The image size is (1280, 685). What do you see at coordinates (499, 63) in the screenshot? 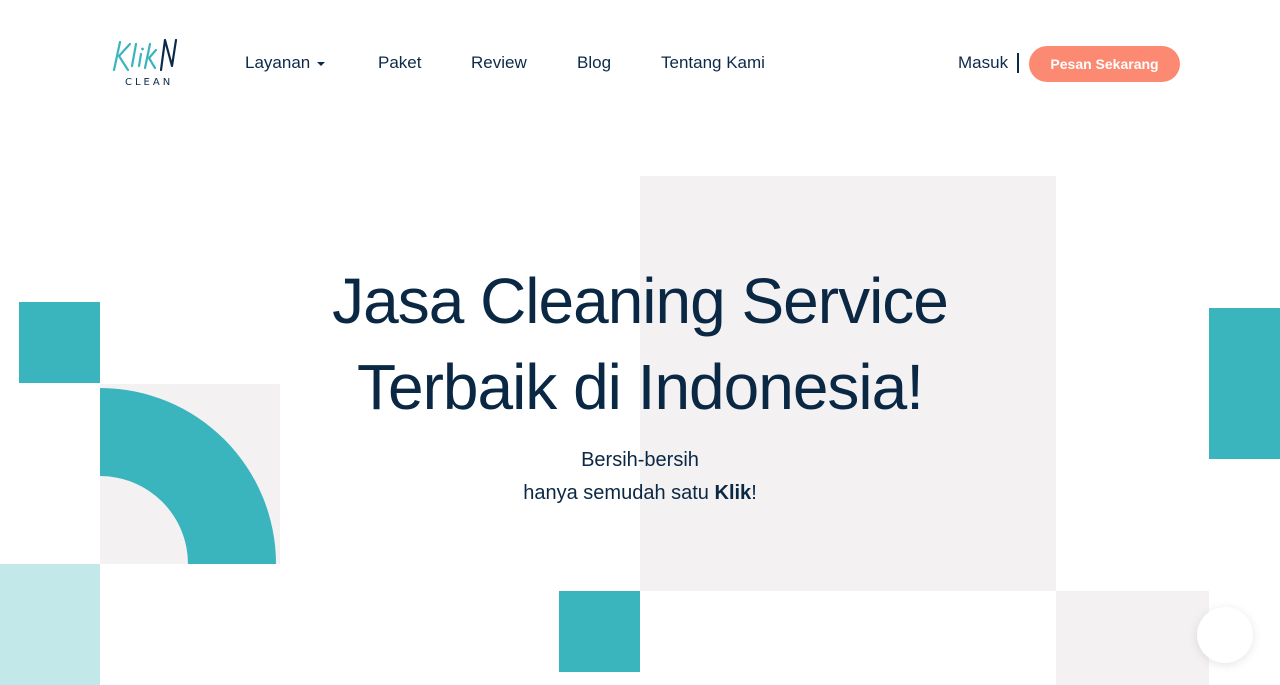
I see `nav-item-review: Review` at bounding box center [499, 63].